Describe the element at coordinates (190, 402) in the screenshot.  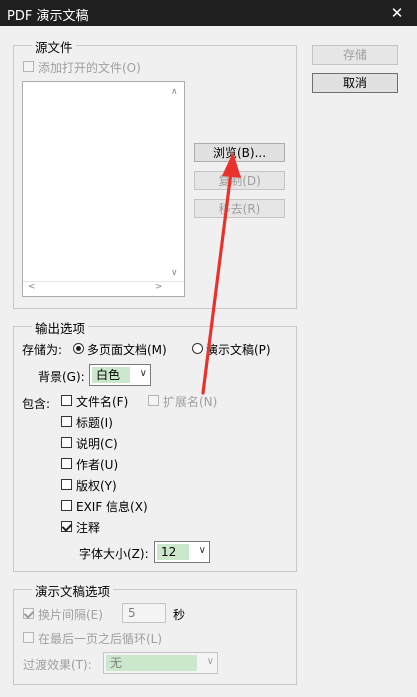
I see `extension-label: 扩展名(N)` at that location.